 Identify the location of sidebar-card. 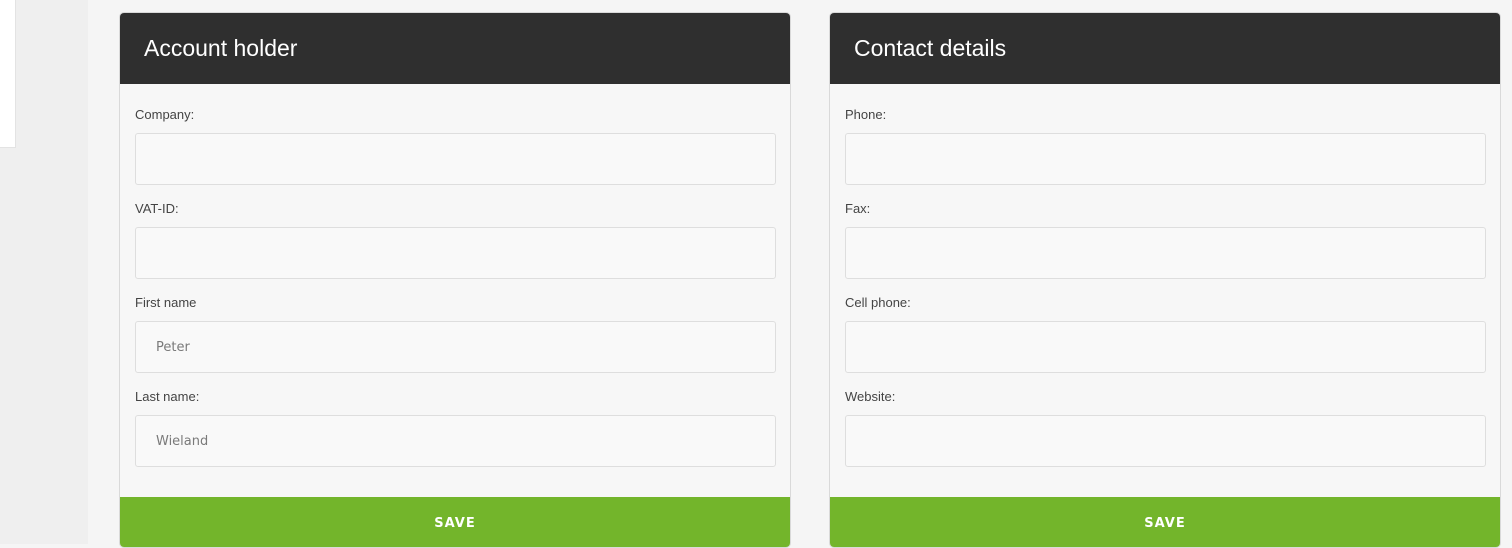
(8, 74).